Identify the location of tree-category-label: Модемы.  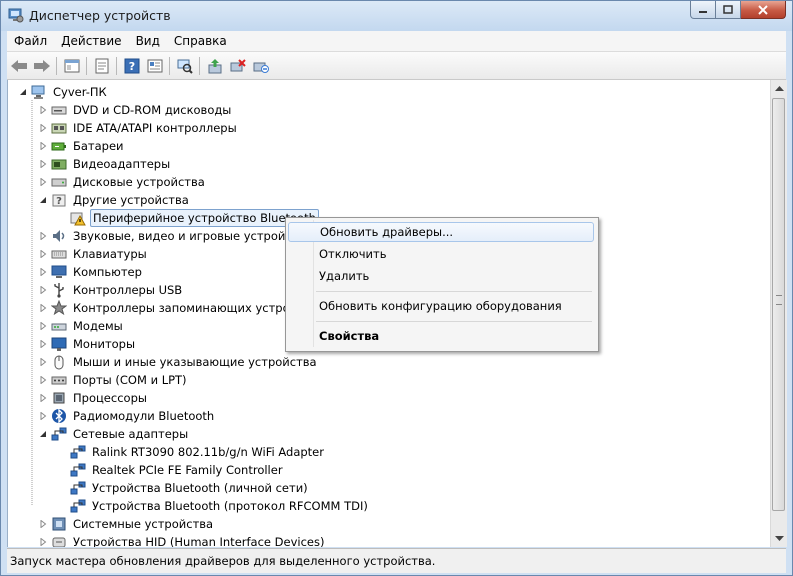
(98, 326).